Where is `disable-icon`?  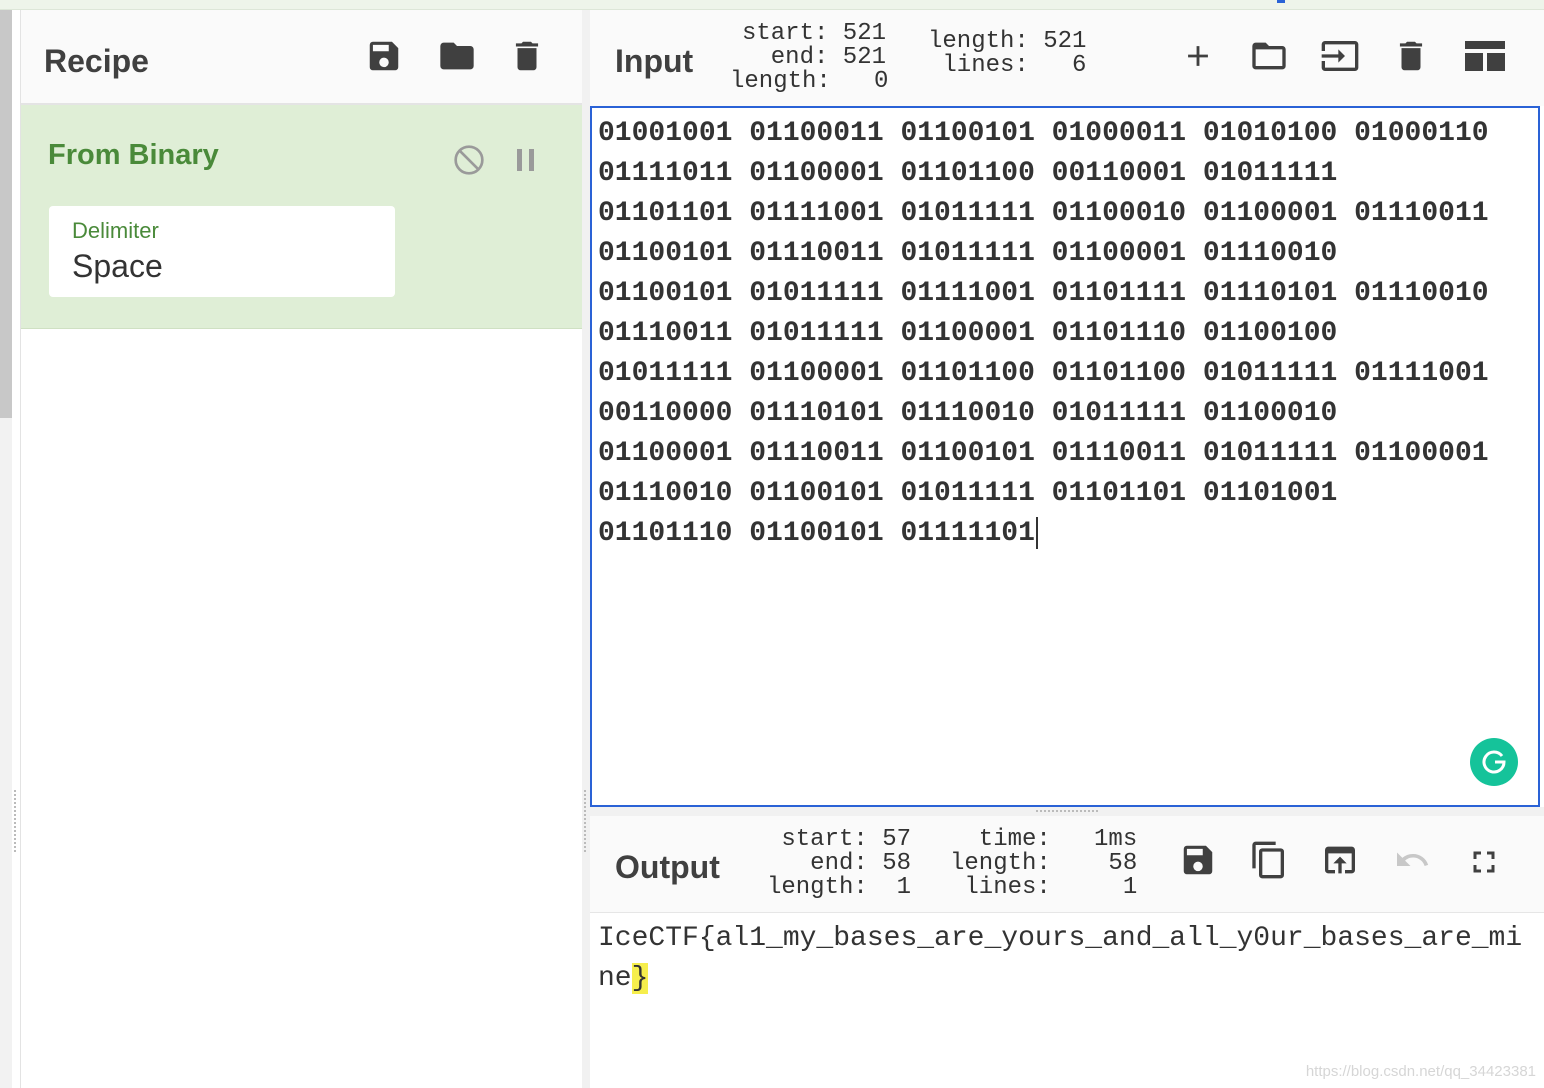
disable-icon is located at coordinates (469, 160).